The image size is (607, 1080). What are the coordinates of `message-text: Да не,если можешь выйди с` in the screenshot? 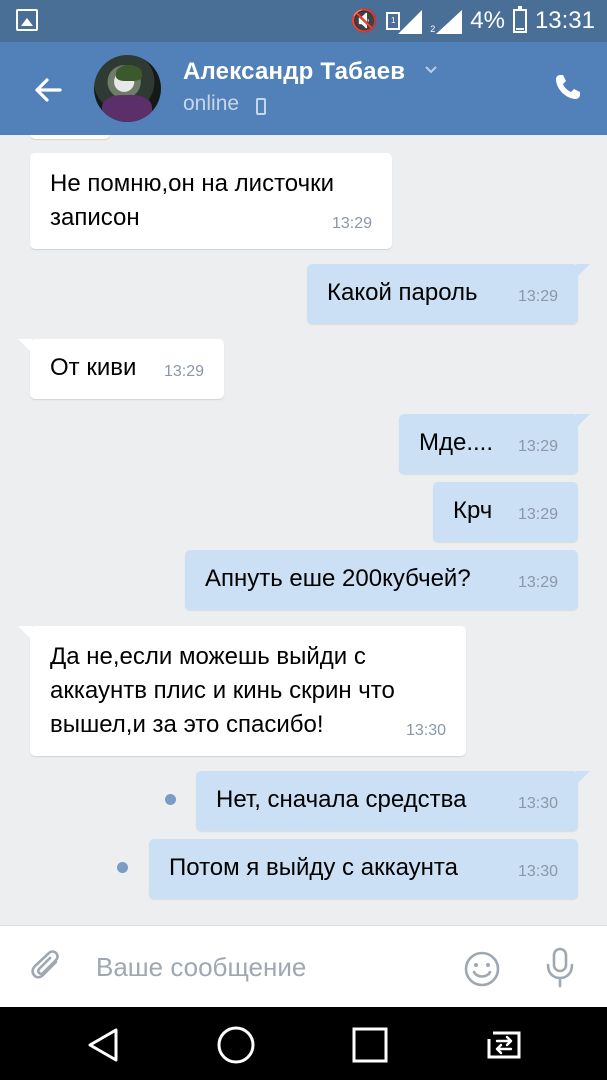 It's located at (208, 656).